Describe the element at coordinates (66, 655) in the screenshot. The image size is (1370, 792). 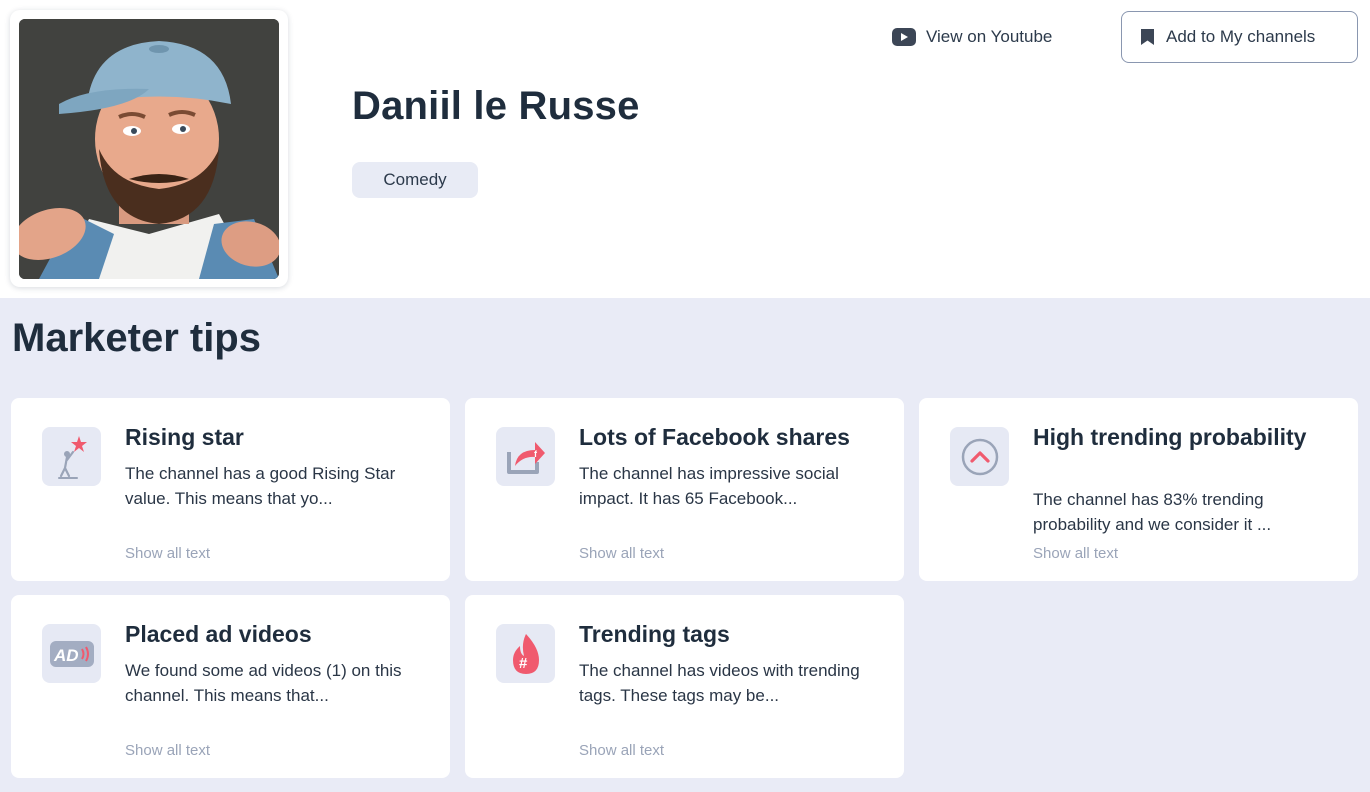
I see `svg-text: AD` at that location.